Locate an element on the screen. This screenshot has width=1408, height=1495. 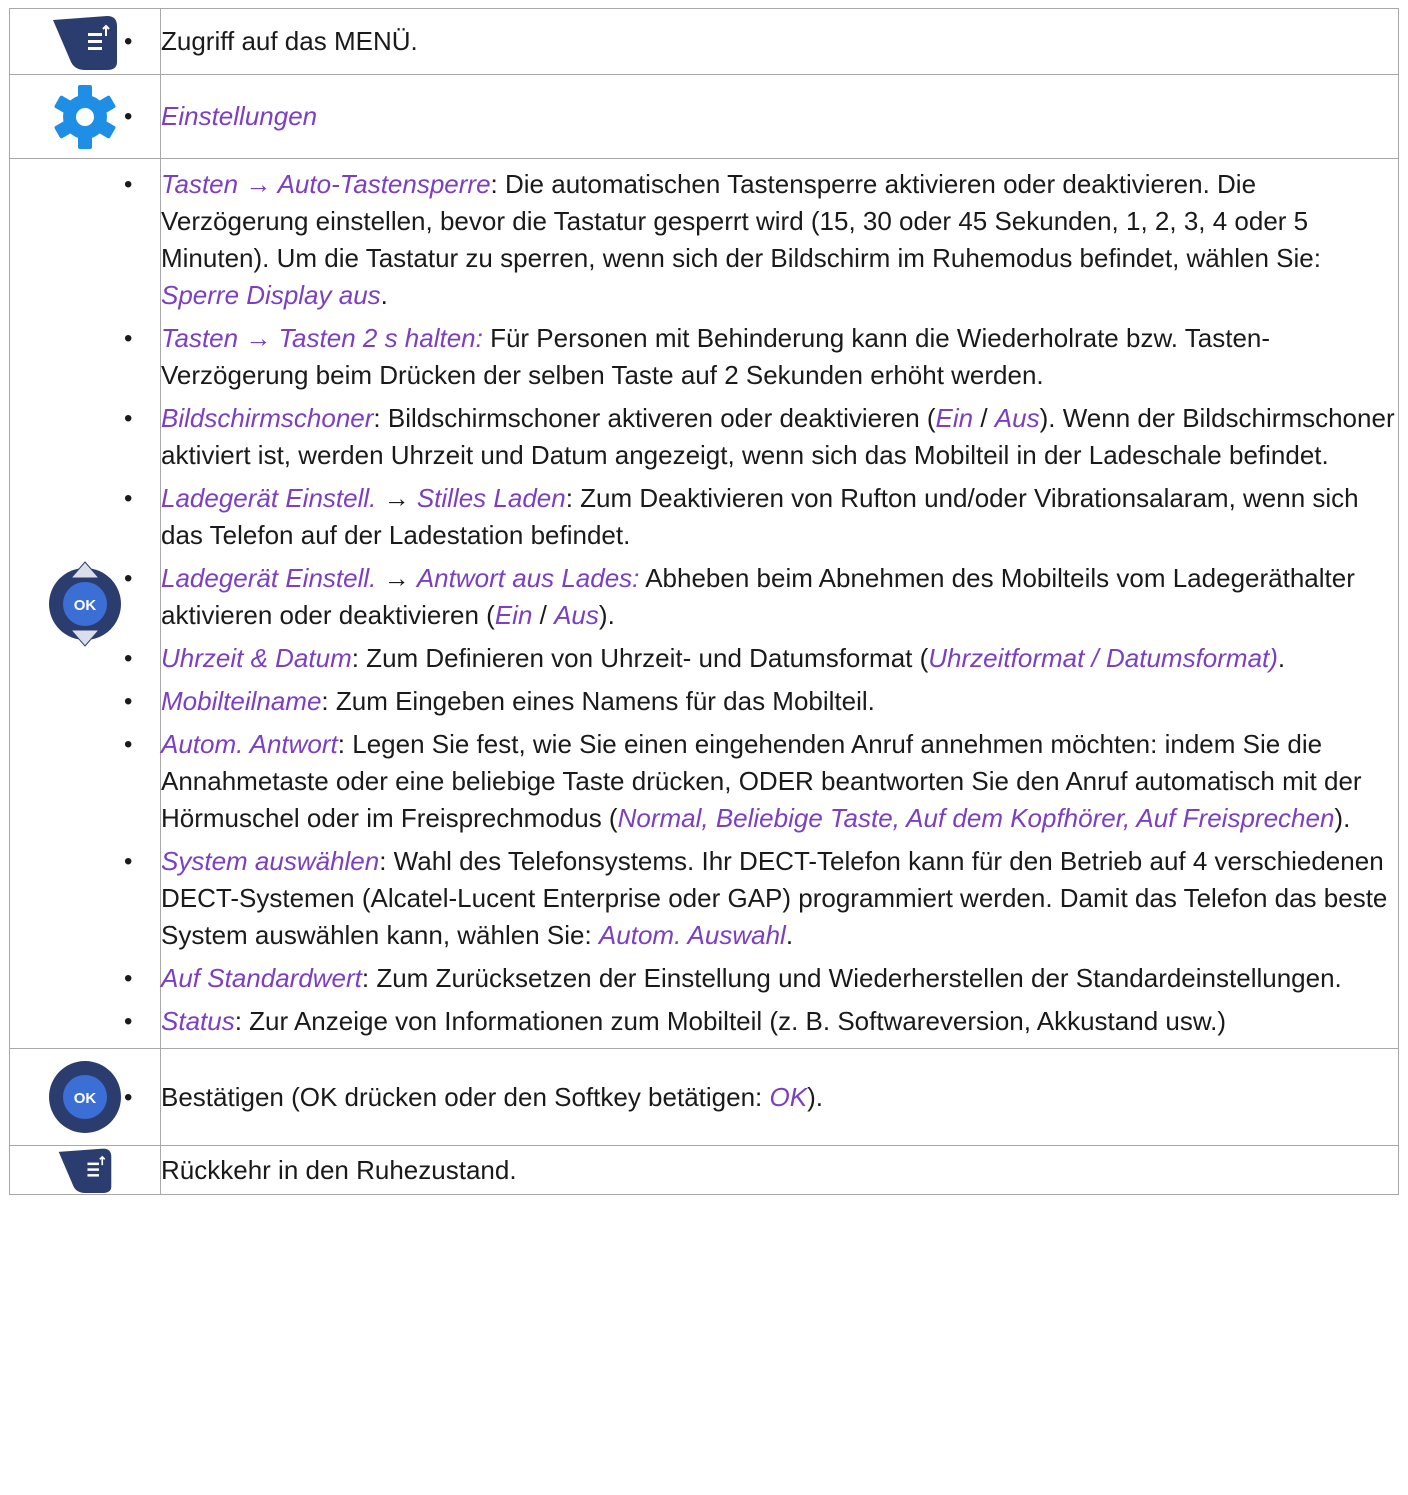
ok-button-icon: OK is located at coordinates (85, 1097).